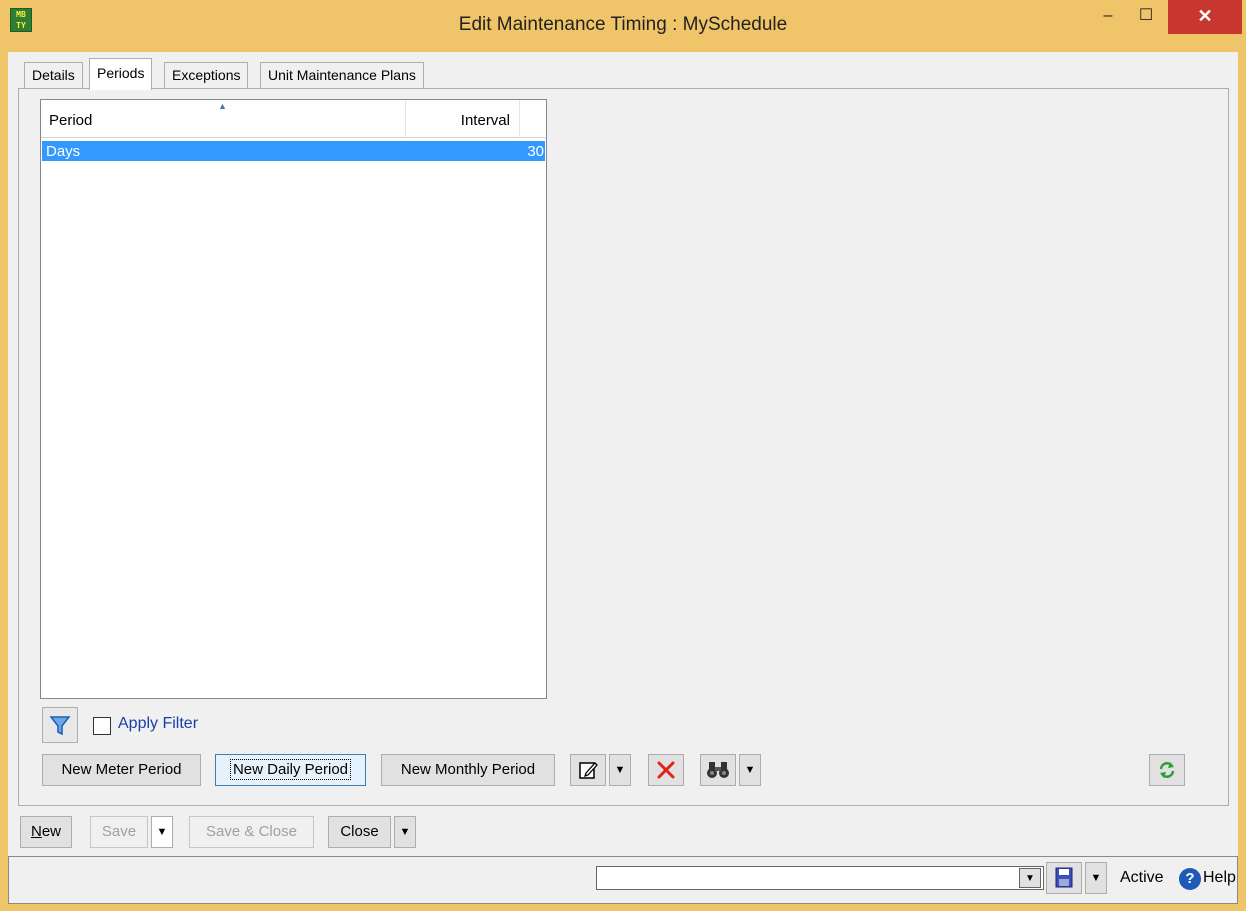  I want to click on new-daily-period-label: New Daily Period, so click(290, 769).